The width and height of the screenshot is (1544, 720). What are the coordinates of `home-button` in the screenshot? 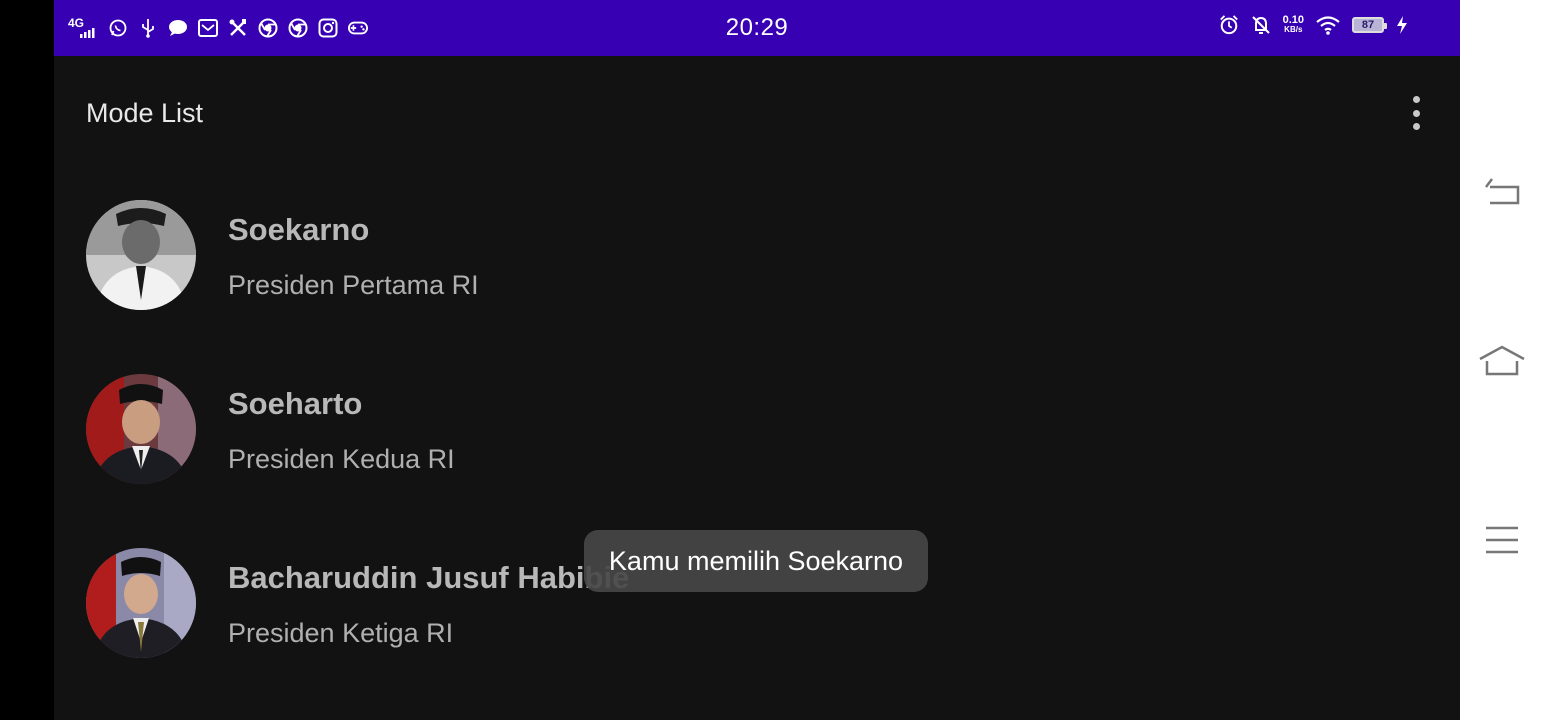 It's located at (1502, 360).